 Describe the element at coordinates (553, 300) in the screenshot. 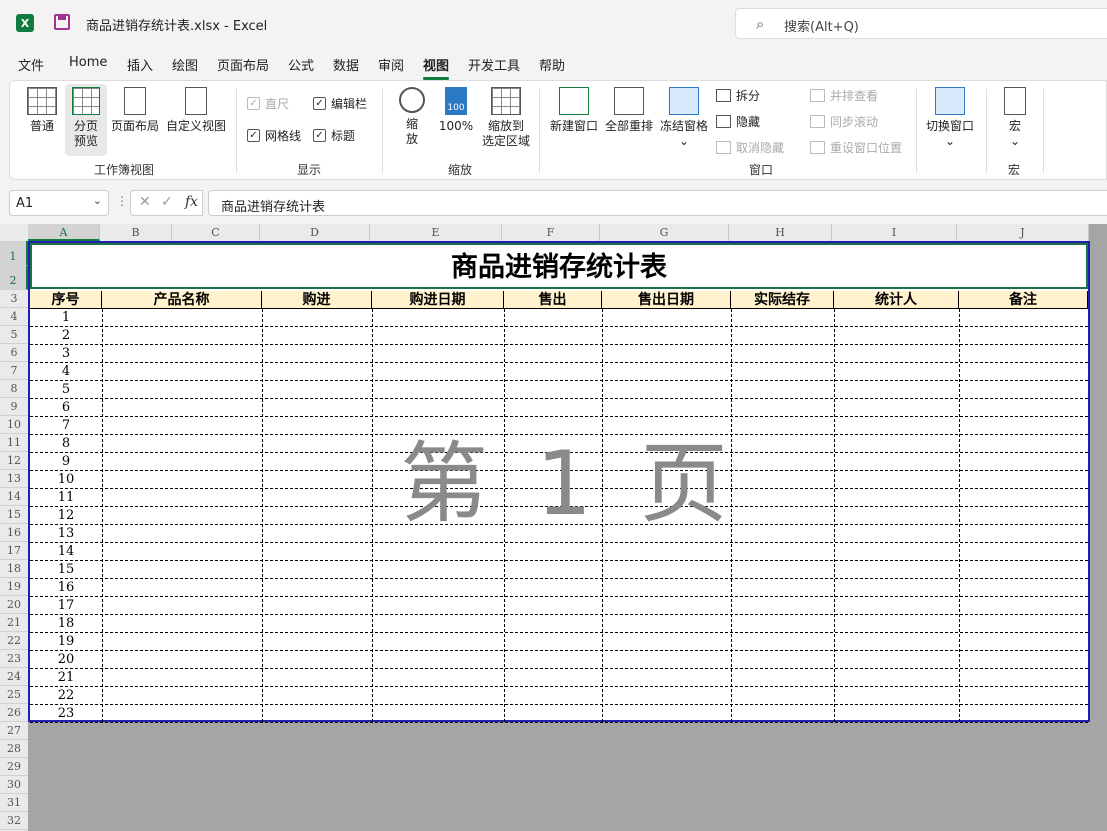

I see `header-cell: 售出` at that location.